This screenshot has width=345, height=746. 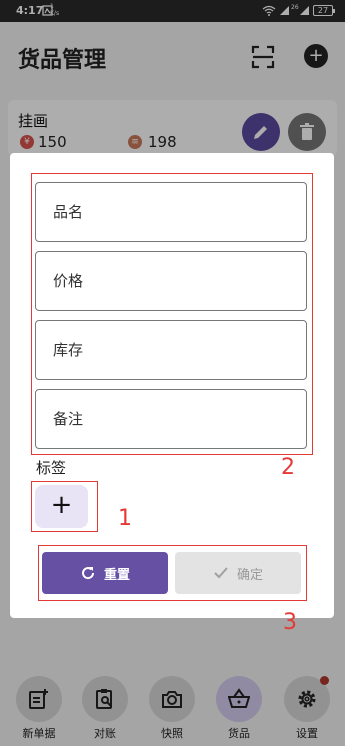 What do you see at coordinates (290, 622) in the screenshot?
I see `annotation-number-3: 3` at bounding box center [290, 622].